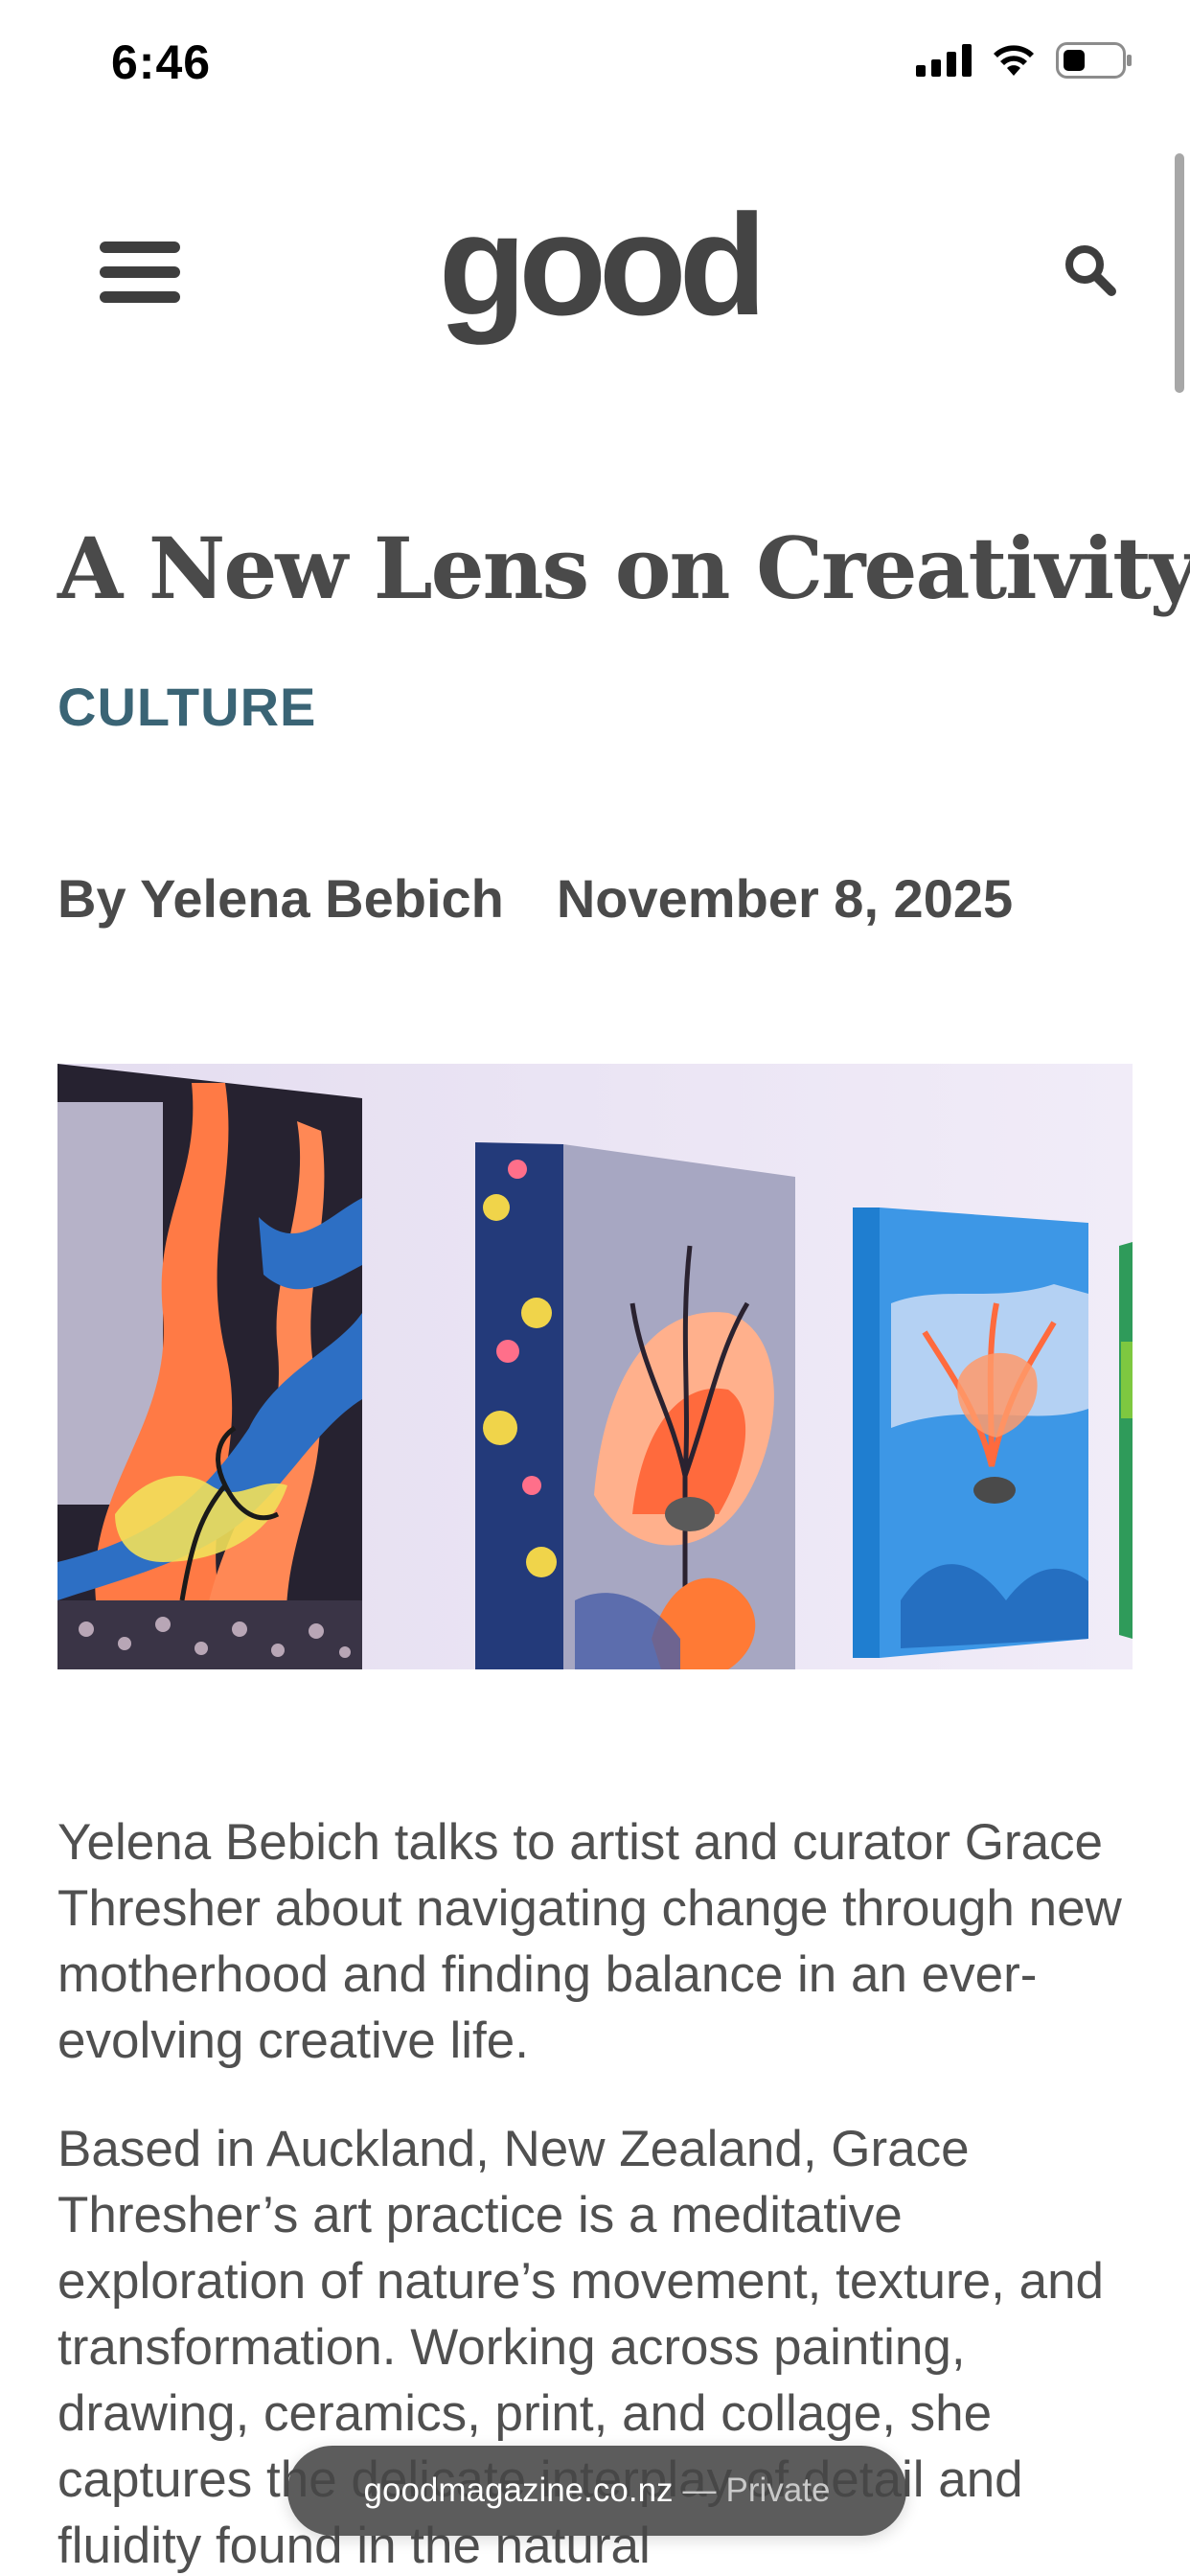 This screenshot has height=2576, width=1190. What do you see at coordinates (600, 268) in the screenshot?
I see `svg-text: good` at bounding box center [600, 268].